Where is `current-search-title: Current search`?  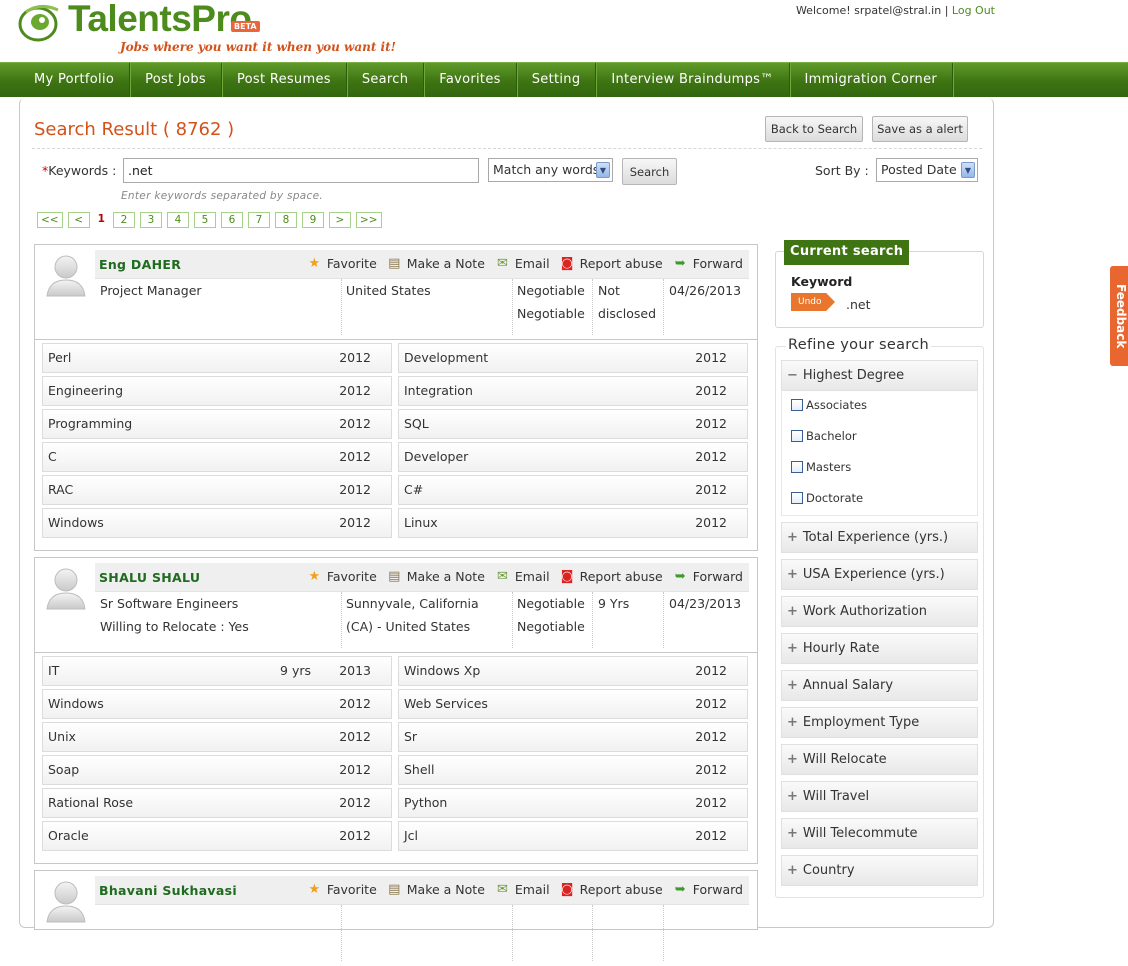
current-search-title: Current search is located at coordinates (847, 252).